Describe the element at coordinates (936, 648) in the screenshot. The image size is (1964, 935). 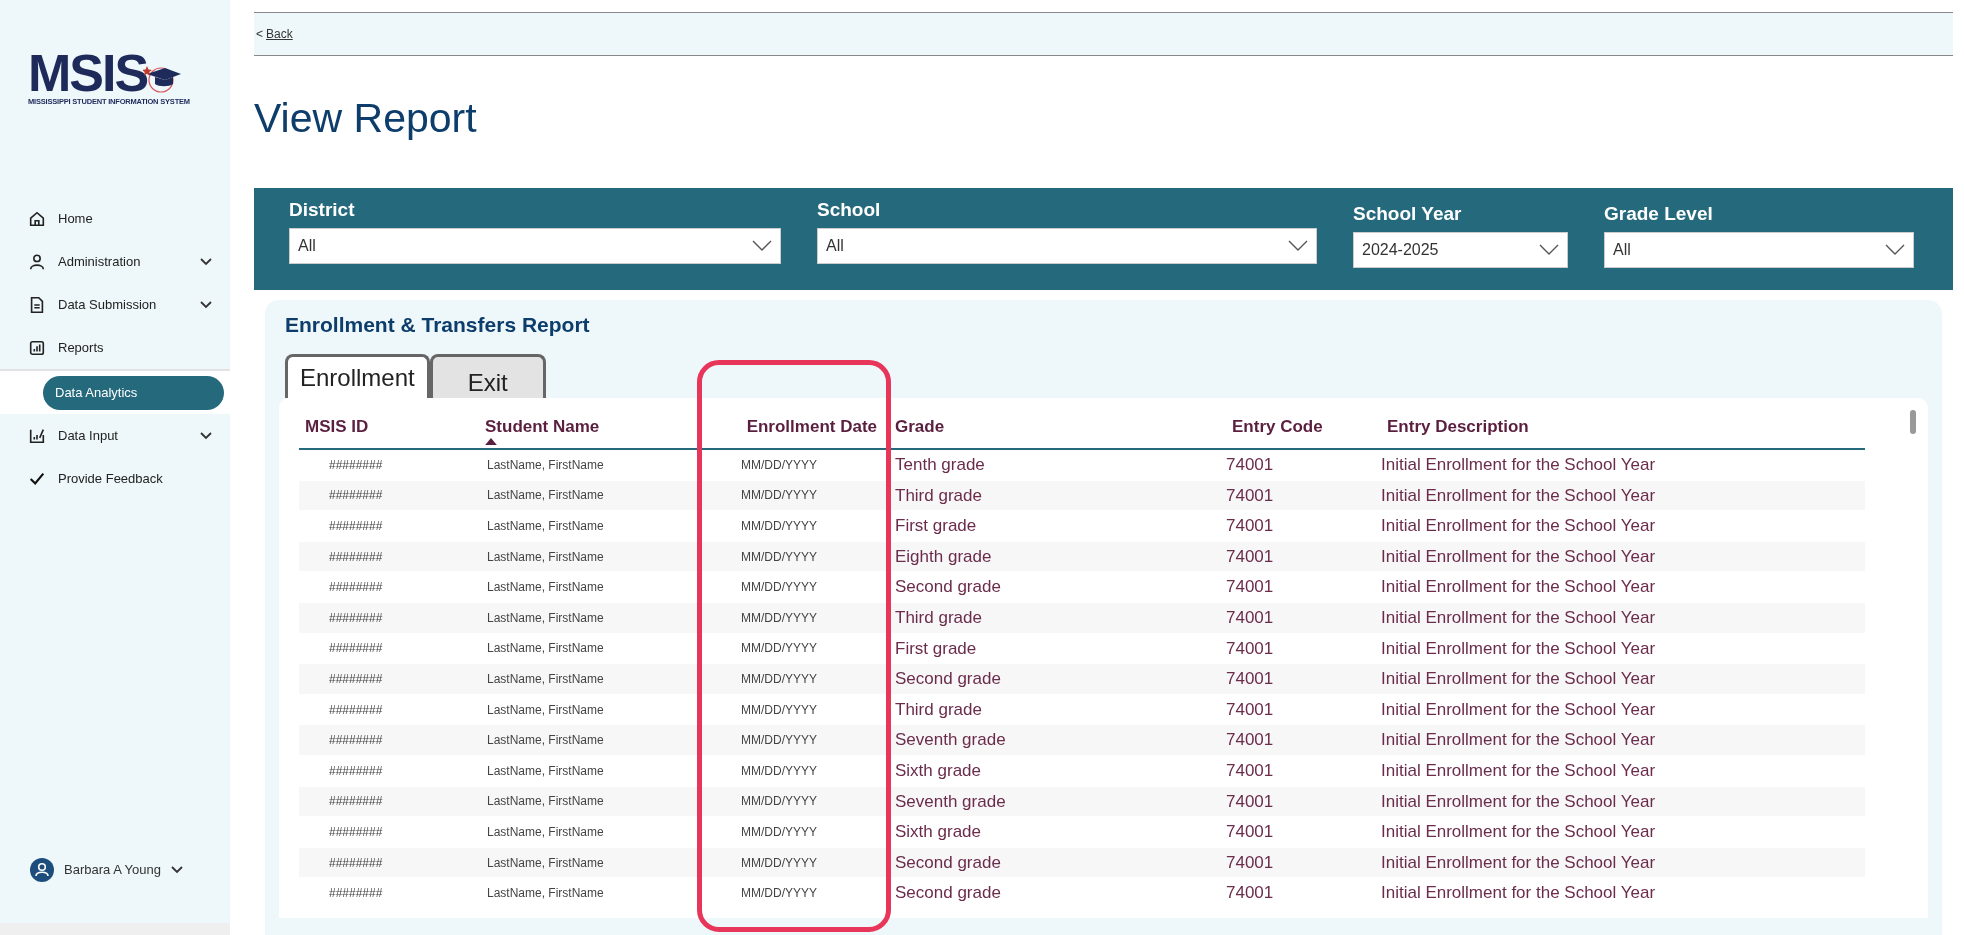
I see `table-cell-text: First grade` at that location.